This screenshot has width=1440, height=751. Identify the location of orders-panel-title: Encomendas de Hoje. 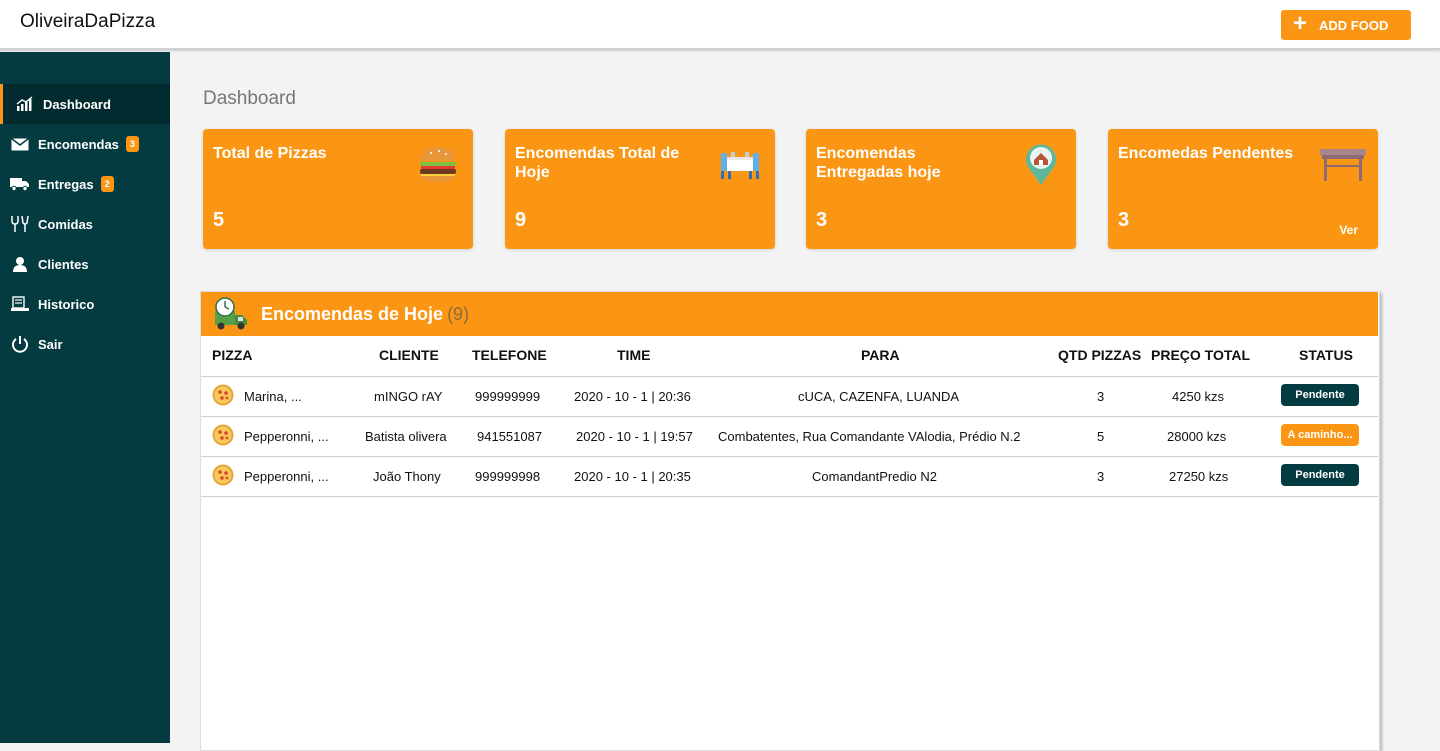
(352, 313).